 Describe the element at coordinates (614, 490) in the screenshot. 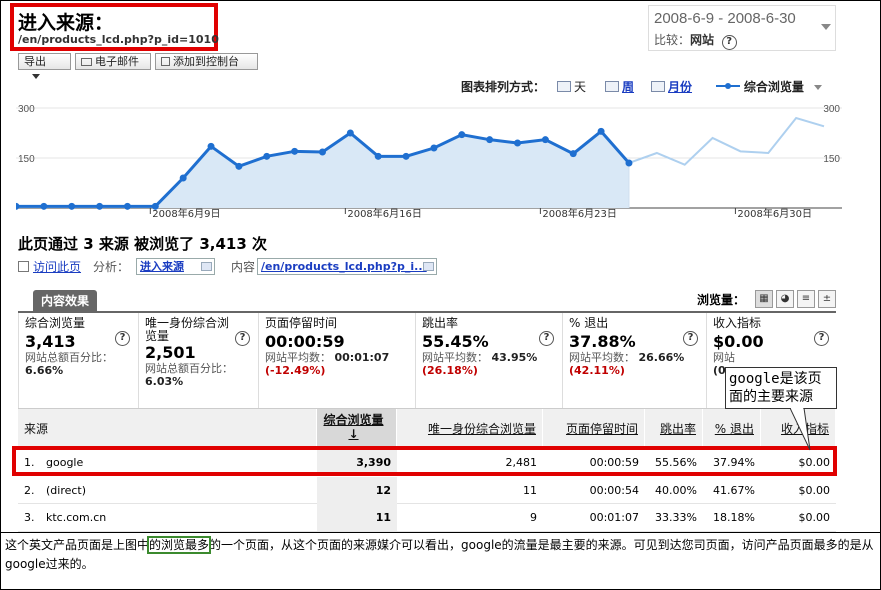

I see `row-time-on-page: 00:00:54` at that location.